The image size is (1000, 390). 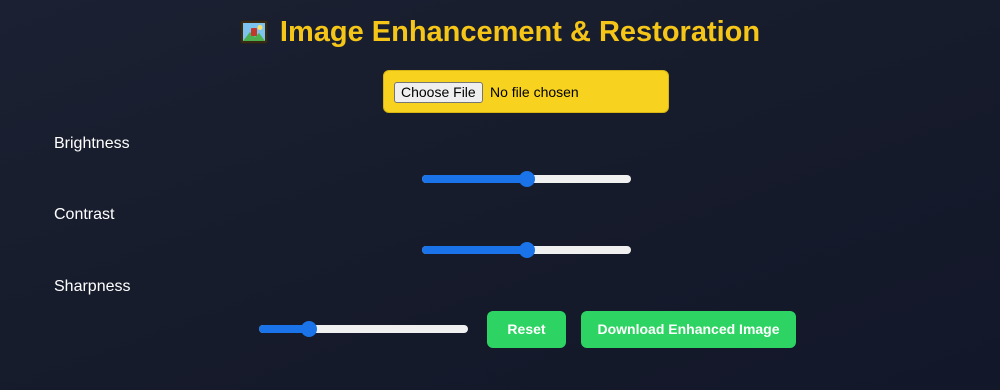 What do you see at coordinates (92, 143) in the screenshot?
I see `brightness-label: Brightness` at bounding box center [92, 143].